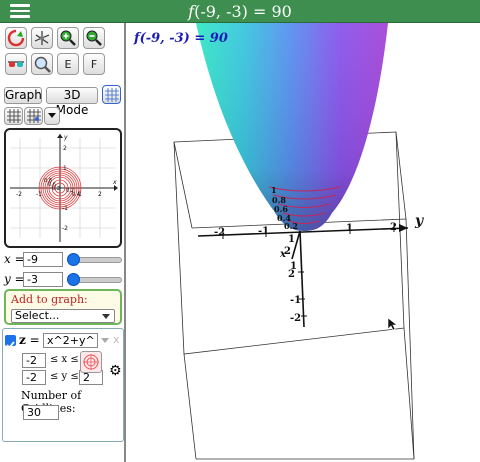 This screenshot has width=480, height=462. Describe the element at coordinates (263, 231) in the screenshot. I see `y-tick-label: -1` at that location.